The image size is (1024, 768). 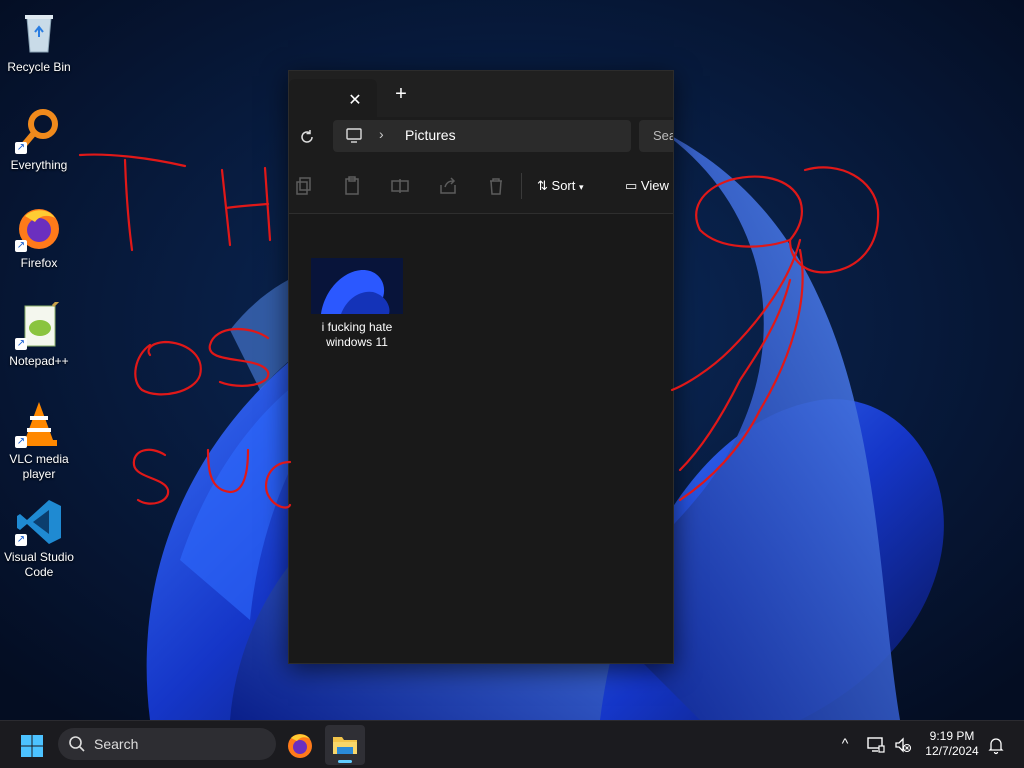 I want to click on desktop-icon-firefox: ↗ Firefox, so click(x=39, y=237).